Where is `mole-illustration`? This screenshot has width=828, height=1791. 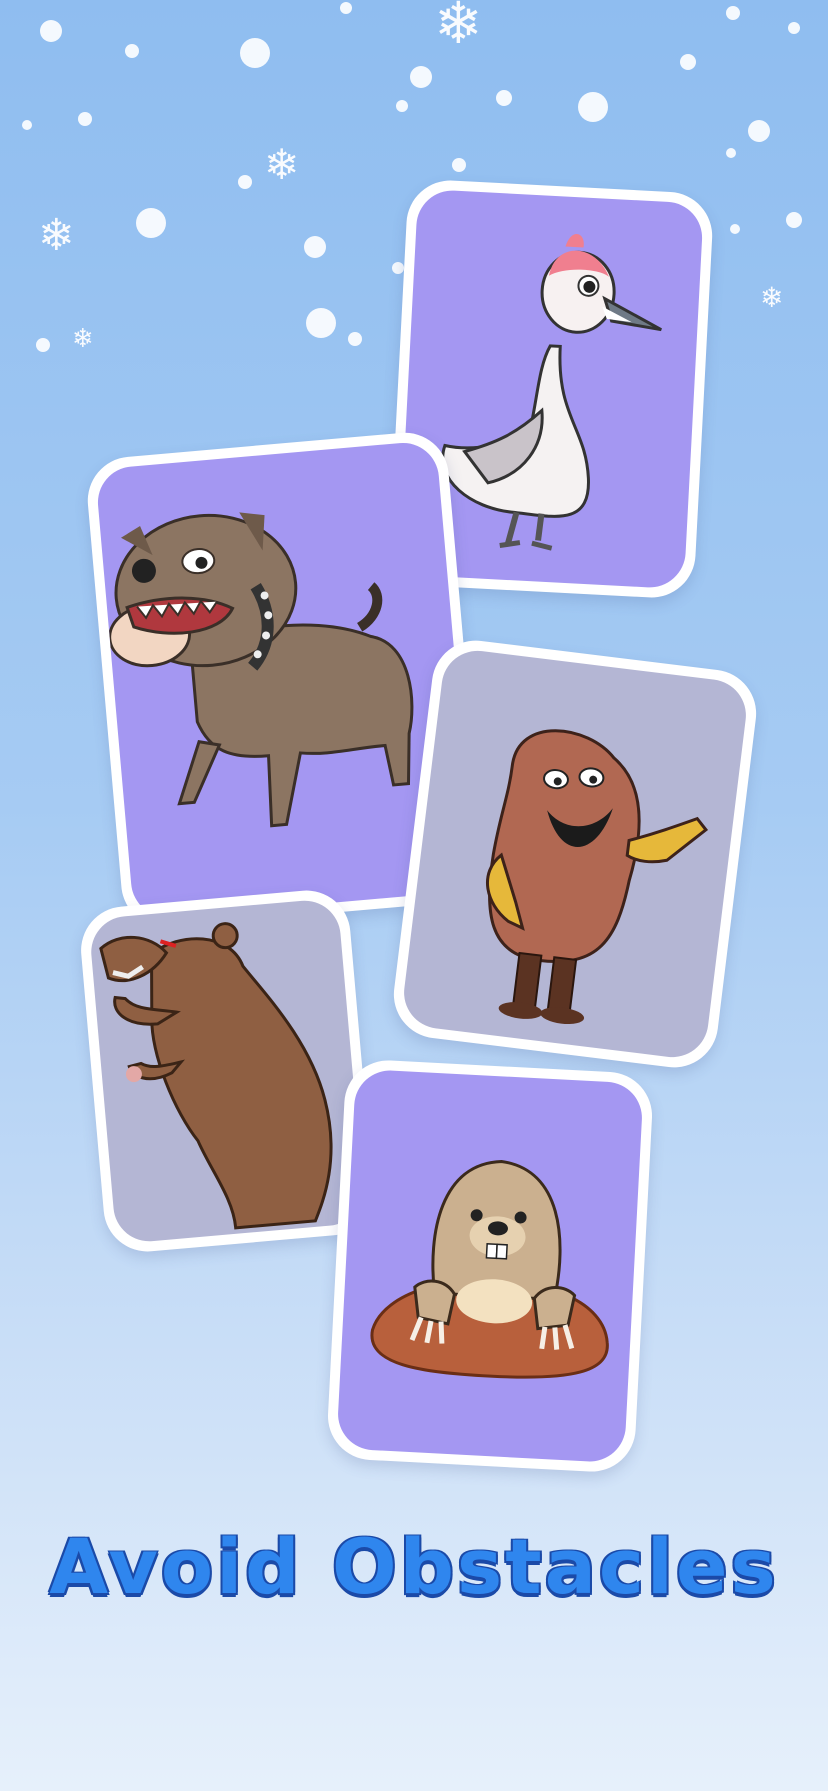 mole-illustration is located at coordinates (489, 1269).